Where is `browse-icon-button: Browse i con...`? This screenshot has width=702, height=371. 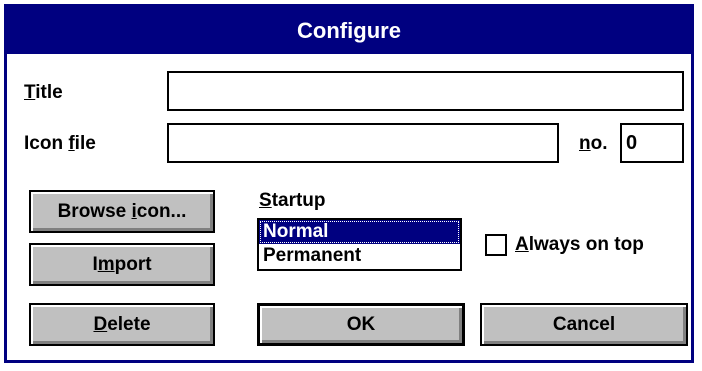 browse-icon-button: Browse i con... is located at coordinates (122, 211).